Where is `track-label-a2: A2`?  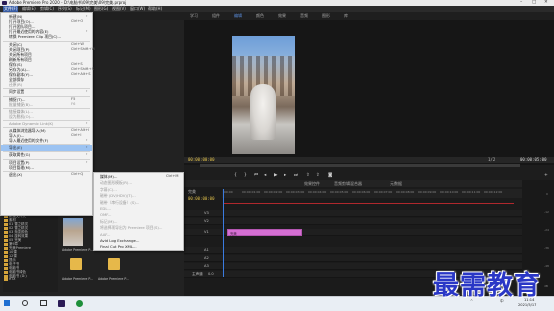
track-label-a2: A2 is located at coordinates (206, 258).